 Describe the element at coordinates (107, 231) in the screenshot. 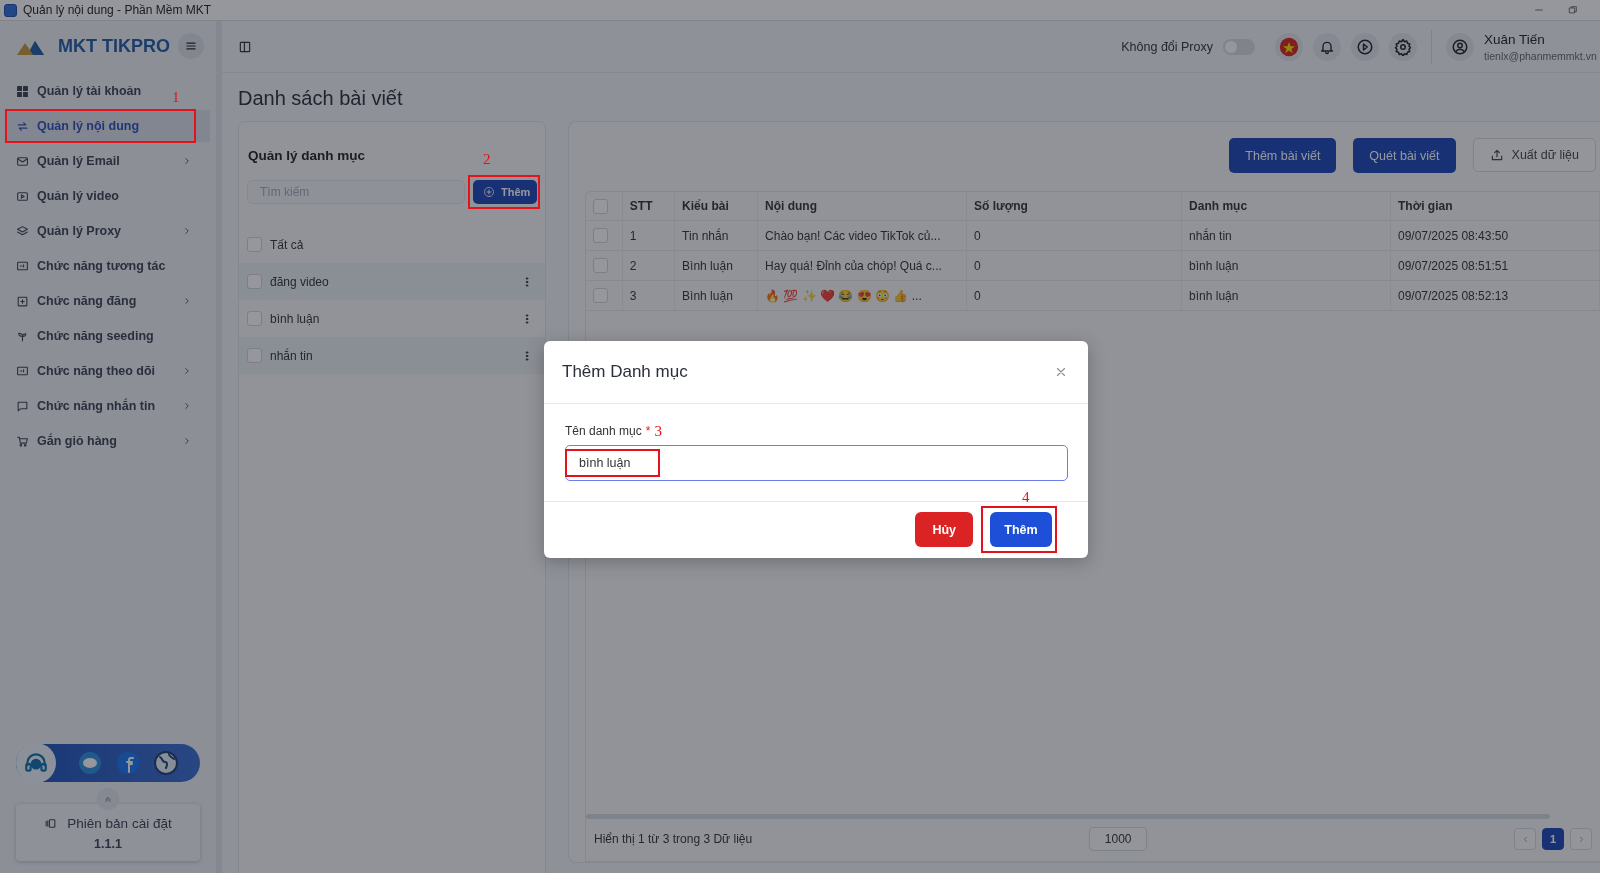

I see `sidebar-item: Quản lý Proxy` at that location.